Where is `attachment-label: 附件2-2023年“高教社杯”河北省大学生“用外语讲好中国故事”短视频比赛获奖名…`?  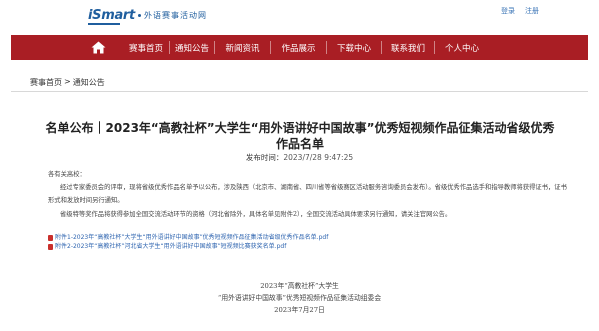 attachment-label: 附件2-2023年“高教社杯”河北省大学生“用外语讲好中国故事”短视频比赛获奖名… is located at coordinates (171, 246).